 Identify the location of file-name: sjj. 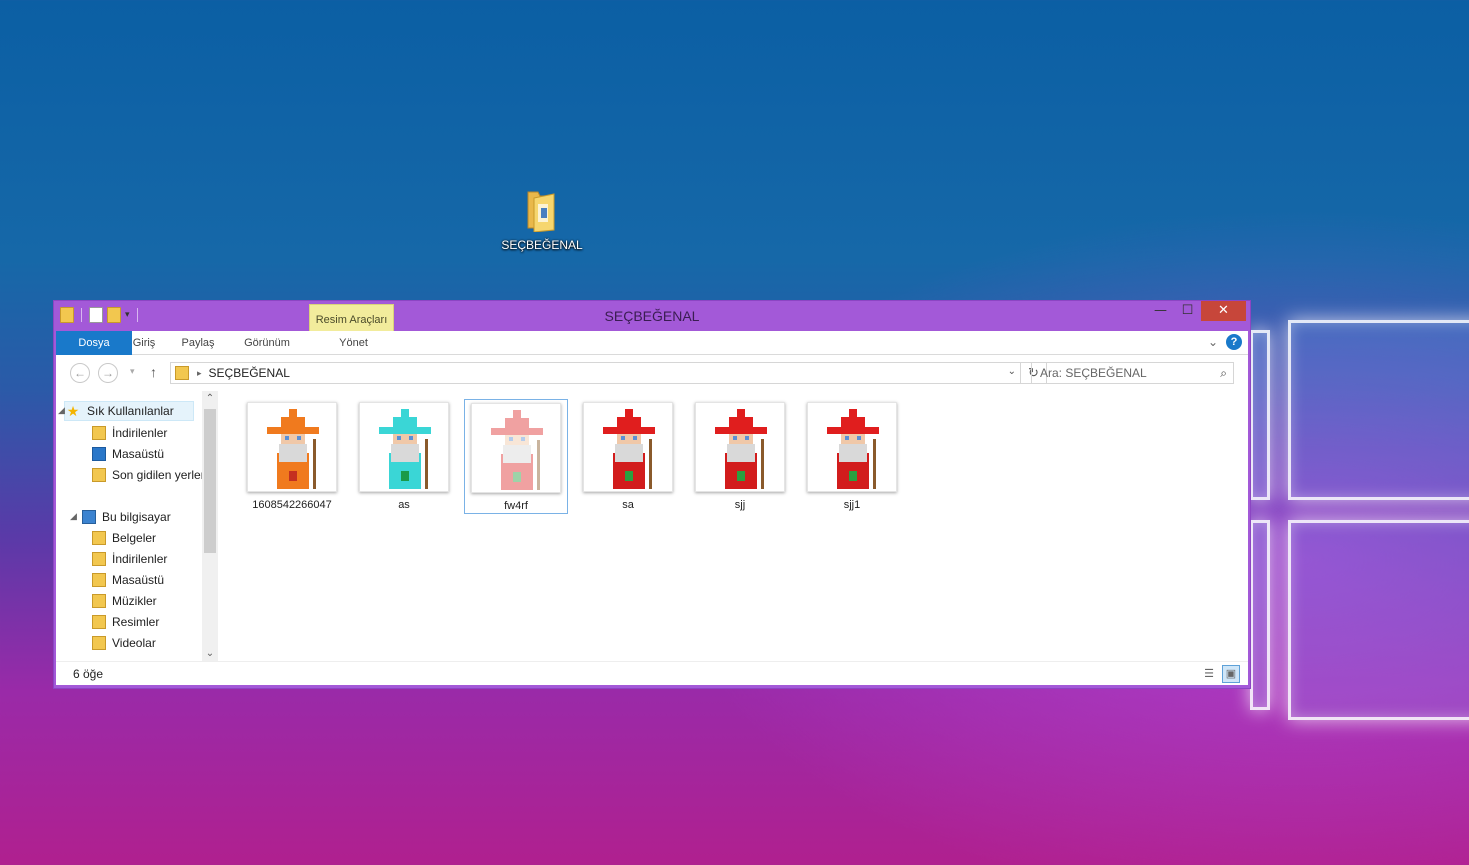
(740, 505).